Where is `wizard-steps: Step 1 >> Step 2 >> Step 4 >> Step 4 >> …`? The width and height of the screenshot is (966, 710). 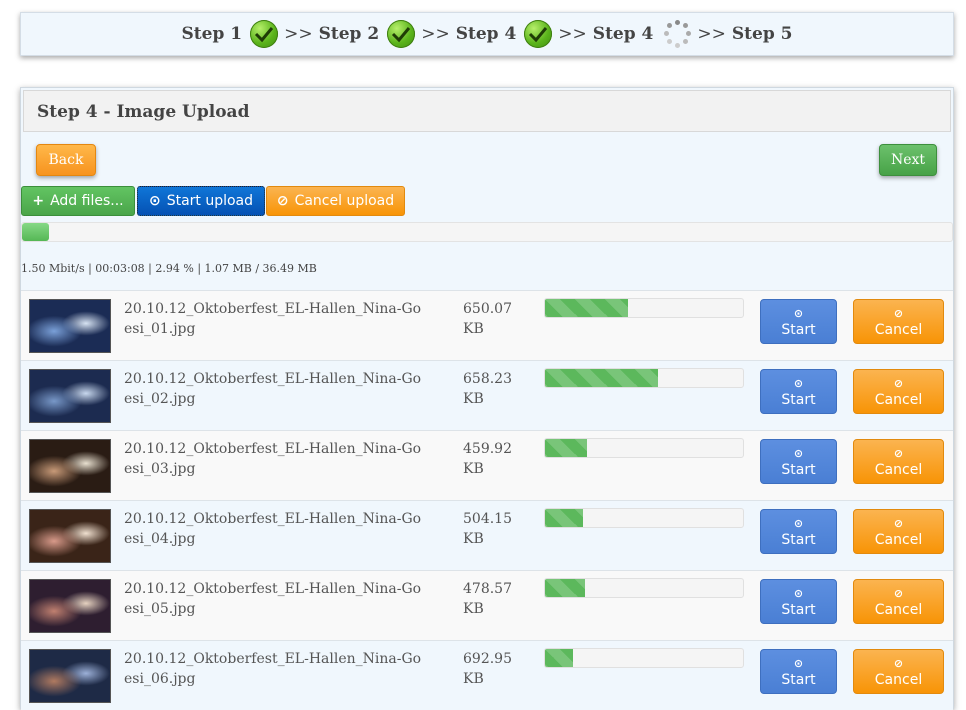 wizard-steps: Step 1 >> Step 2 >> Step 4 >> Step 4 >> … is located at coordinates (487, 34).